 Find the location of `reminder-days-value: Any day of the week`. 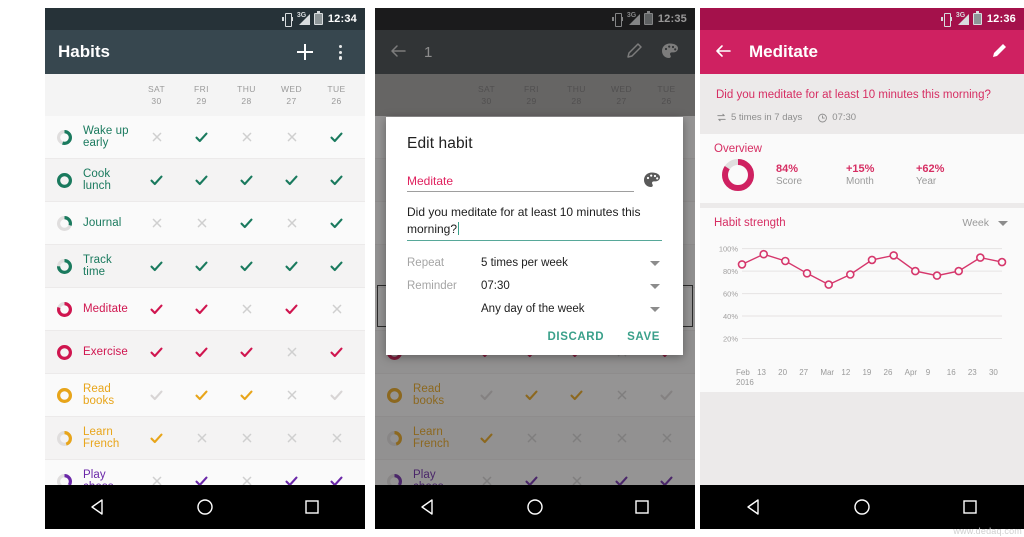

reminder-days-value: Any day of the week is located at coordinates (533, 309).